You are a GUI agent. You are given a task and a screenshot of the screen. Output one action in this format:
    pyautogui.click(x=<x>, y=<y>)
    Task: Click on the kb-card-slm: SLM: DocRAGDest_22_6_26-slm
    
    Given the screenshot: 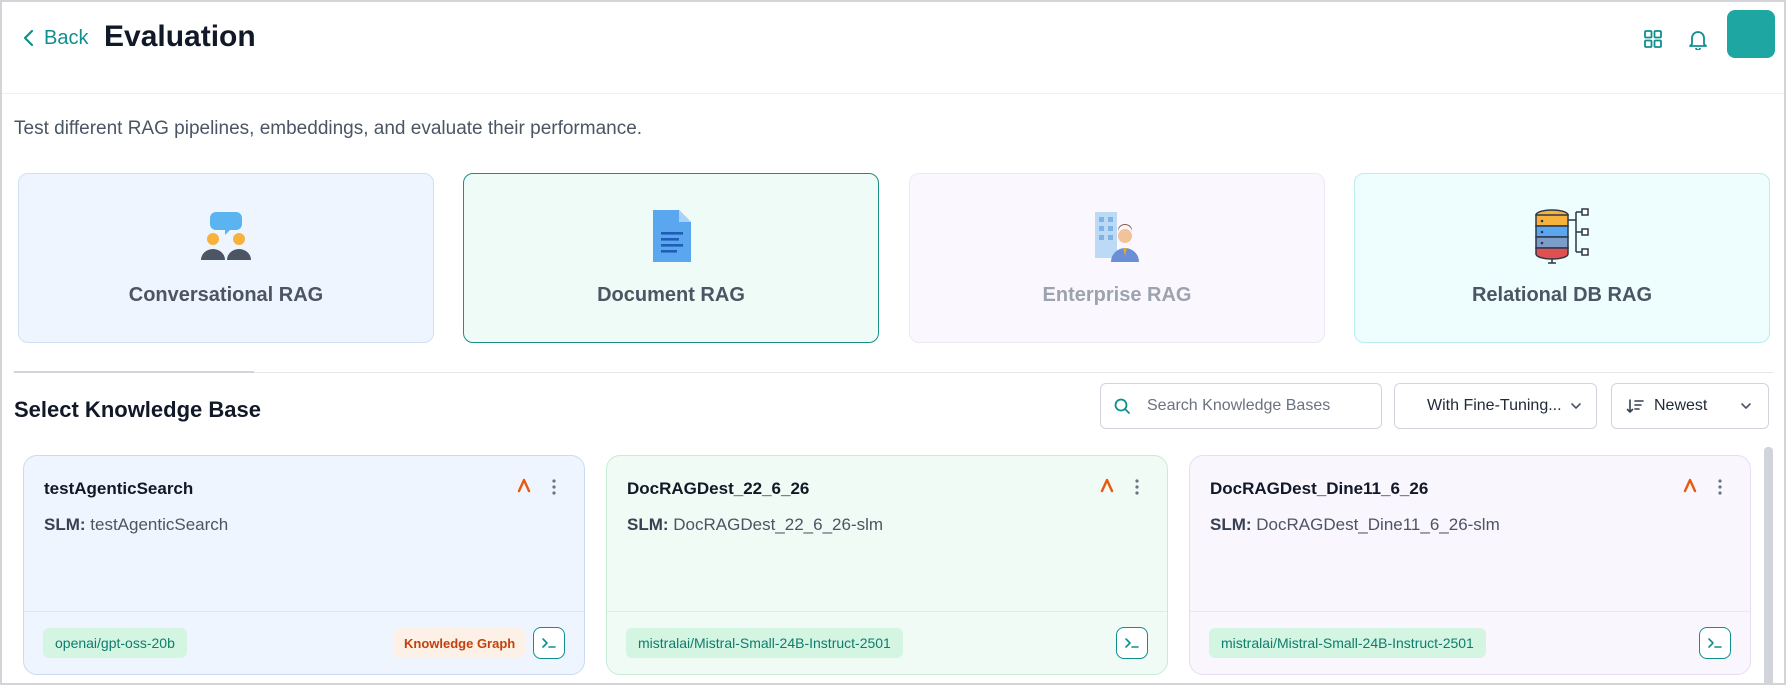 What is the action you would take?
    pyautogui.click(x=755, y=525)
    